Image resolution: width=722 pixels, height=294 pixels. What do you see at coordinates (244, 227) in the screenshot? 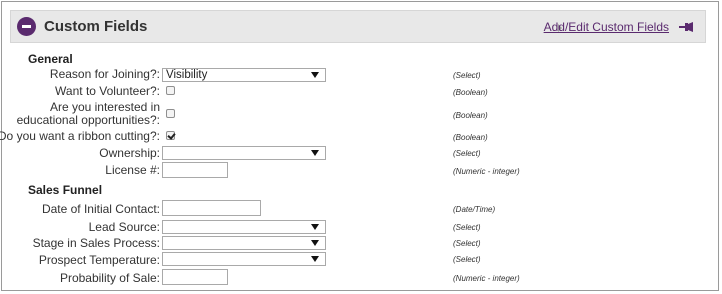
I see `lead-source-select` at bounding box center [244, 227].